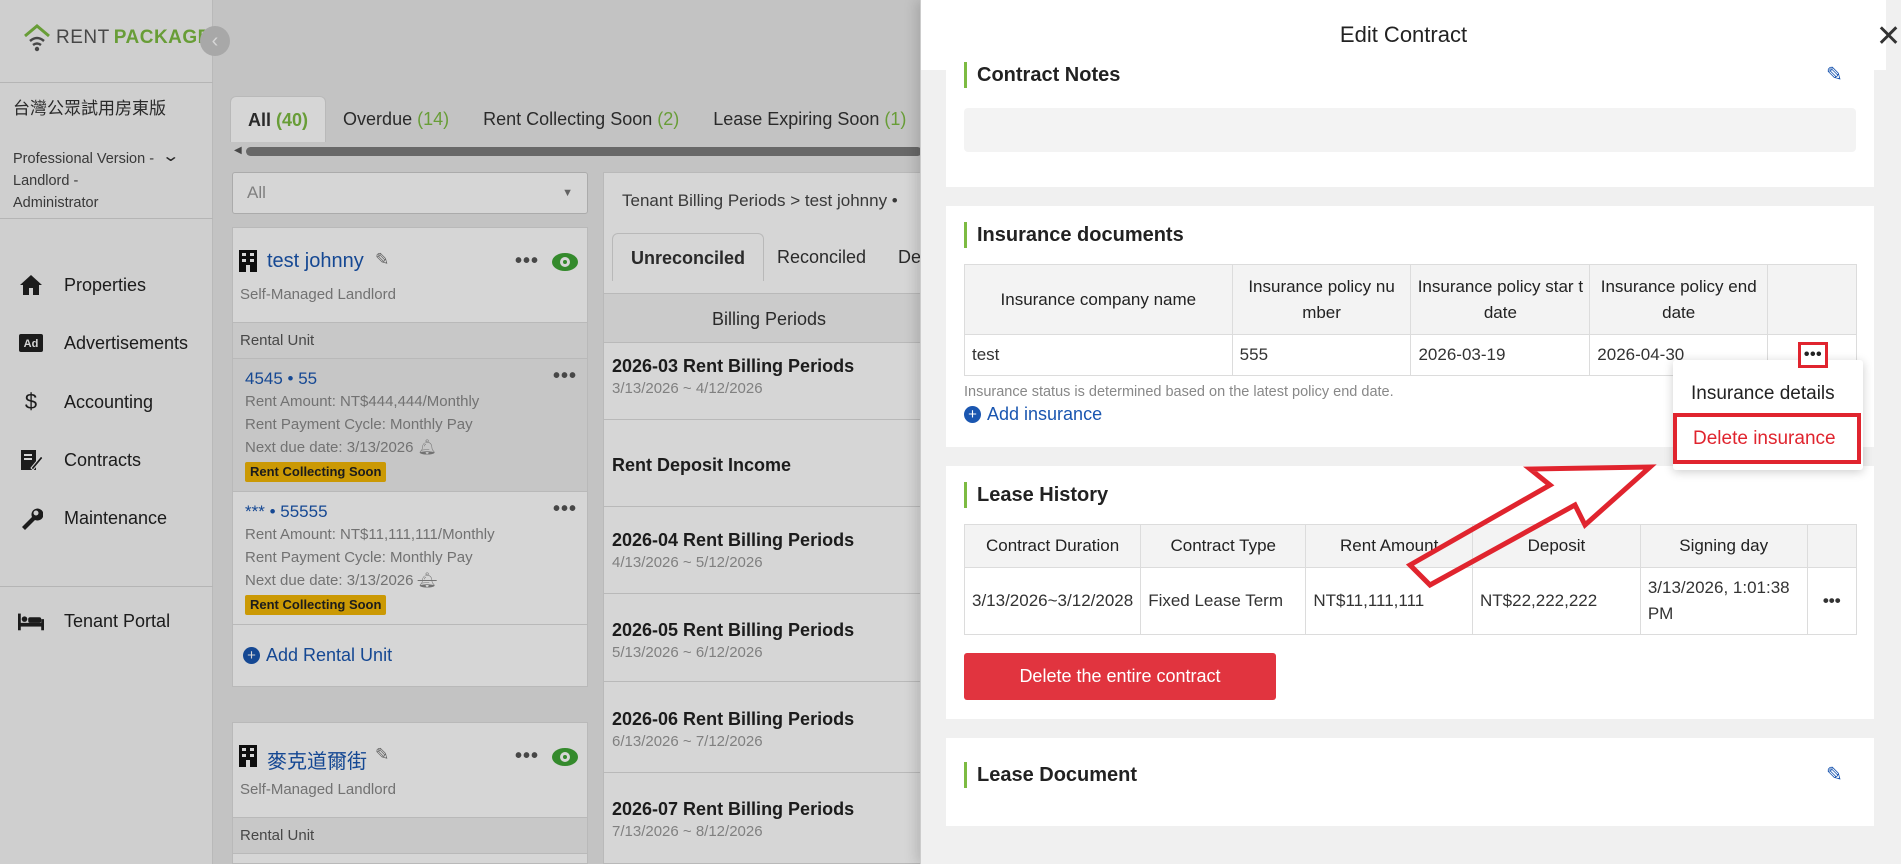  I want to click on tab-overdue: Overdue (14), so click(396, 119).